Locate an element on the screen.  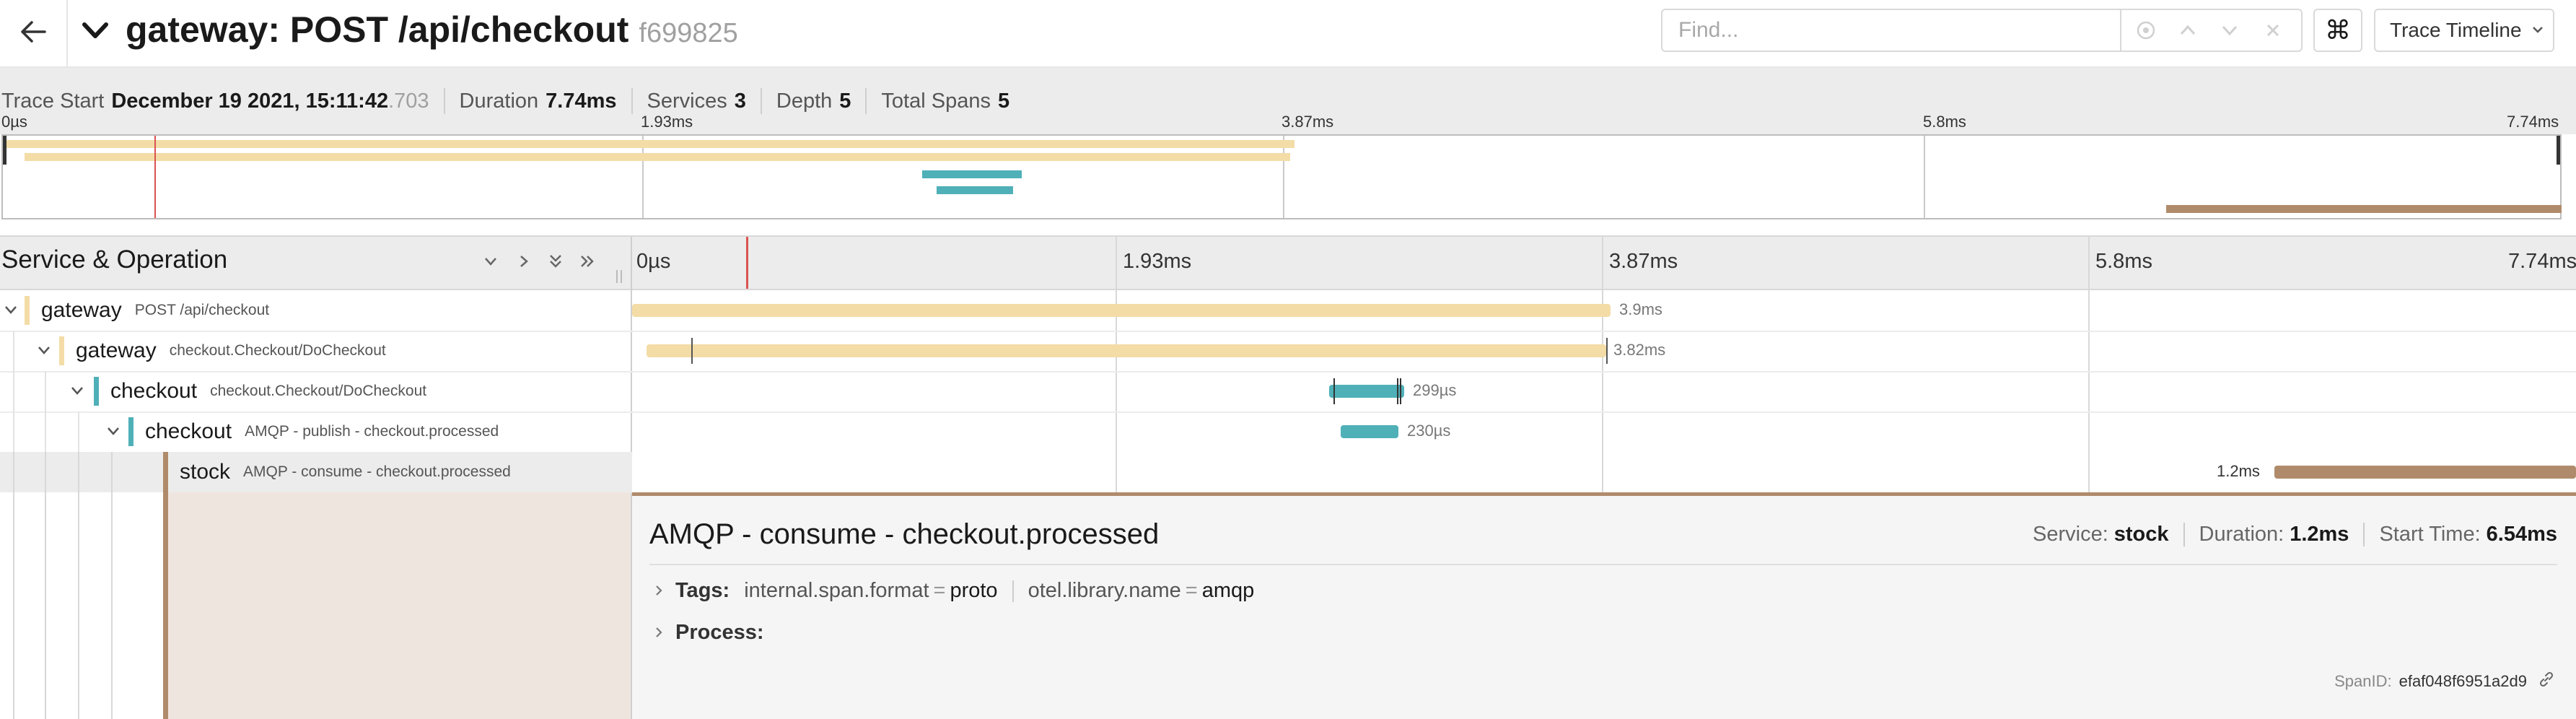
tag-value: proto is located at coordinates (974, 590).